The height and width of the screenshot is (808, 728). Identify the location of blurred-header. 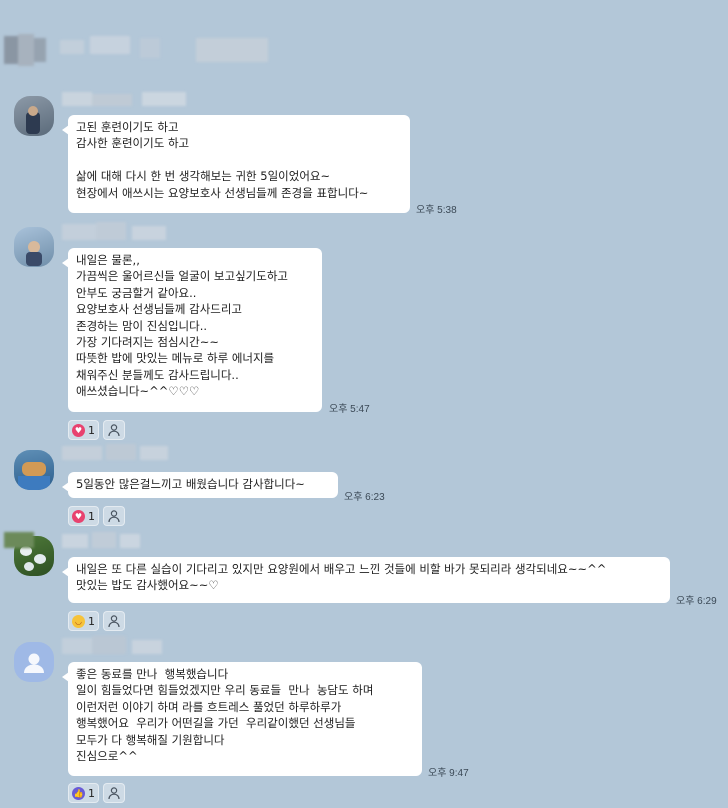
(150, 52).